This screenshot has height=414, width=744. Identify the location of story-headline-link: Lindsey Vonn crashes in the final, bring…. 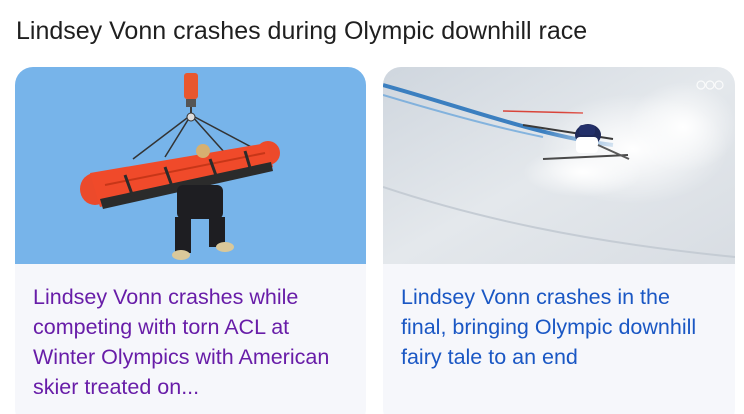
(560, 327).